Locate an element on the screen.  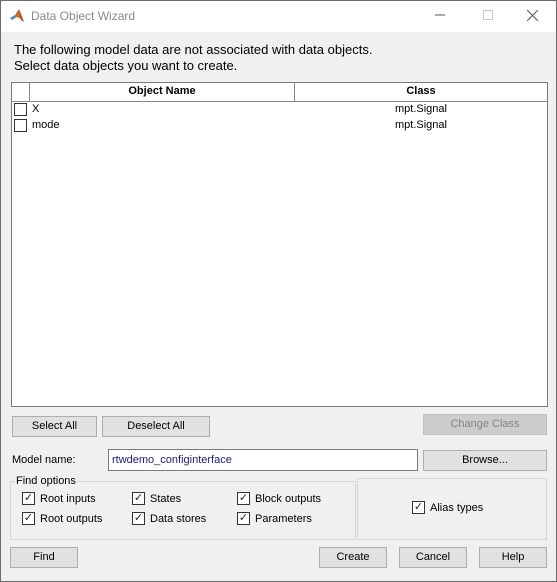
block-outputs-label: Block outputs is located at coordinates (288, 499).